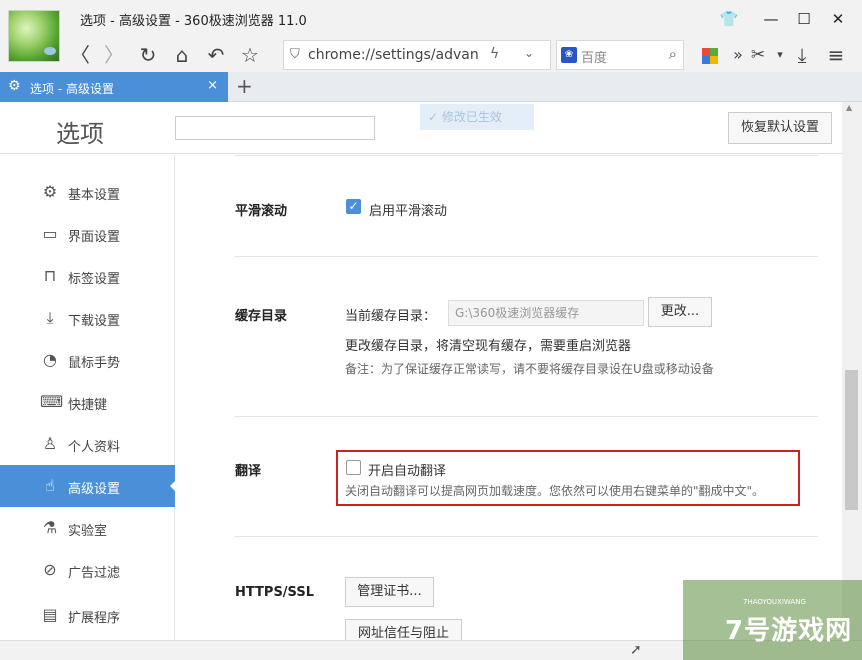 This screenshot has width=862, height=660. Describe the element at coordinates (94, 573) in the screenshot. I see `sidebar-item-label: 广告过滤` at that location.